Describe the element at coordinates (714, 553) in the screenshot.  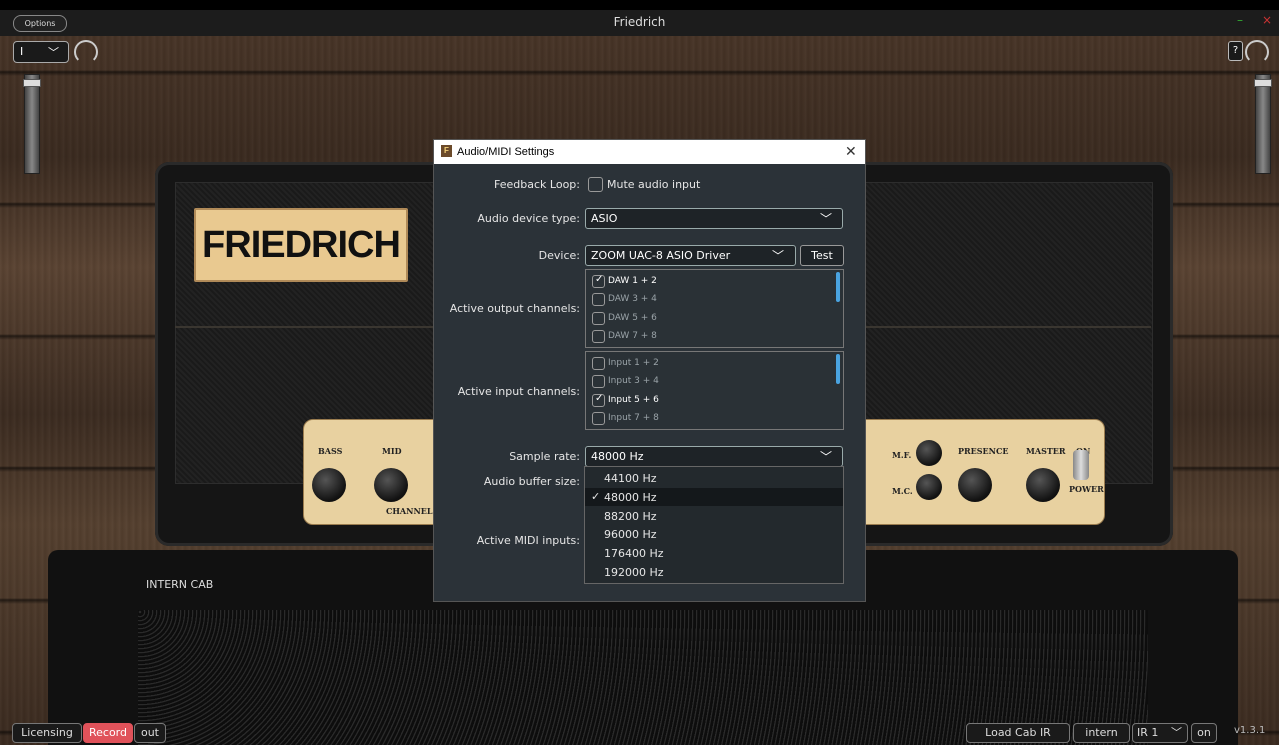
I see `sample-rate-option: 176400 Hz` at that location.